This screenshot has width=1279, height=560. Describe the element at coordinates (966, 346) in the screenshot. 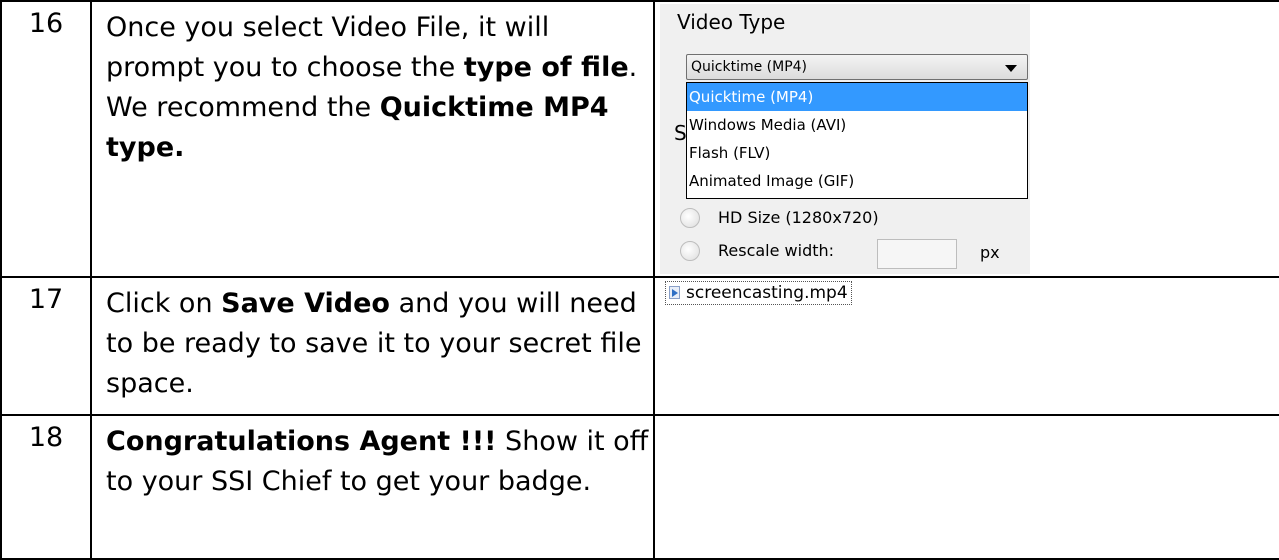

I see `step-screenshot-cell: screencasting.mp4` at that location.